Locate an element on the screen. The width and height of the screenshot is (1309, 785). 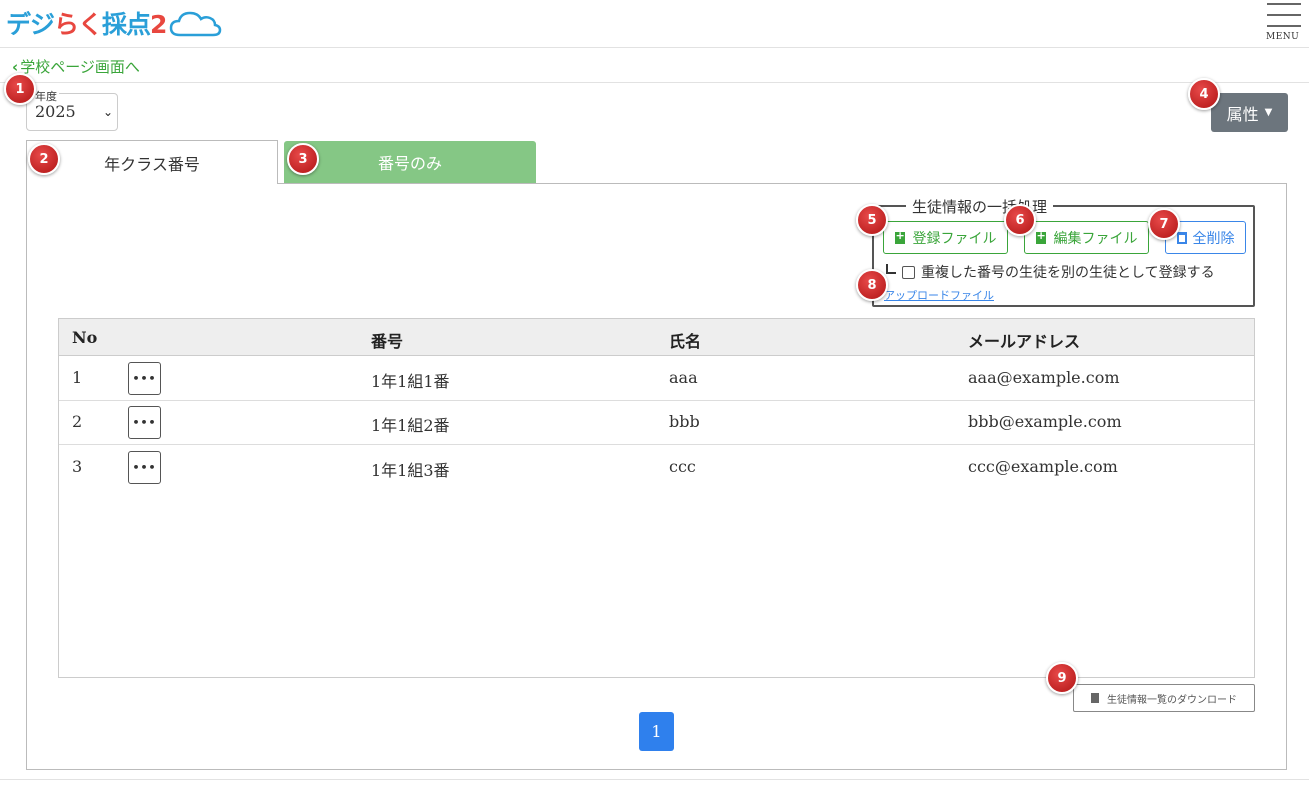
tab-year-class-number: 年クラス番号 is located at coordinates (152, 162).